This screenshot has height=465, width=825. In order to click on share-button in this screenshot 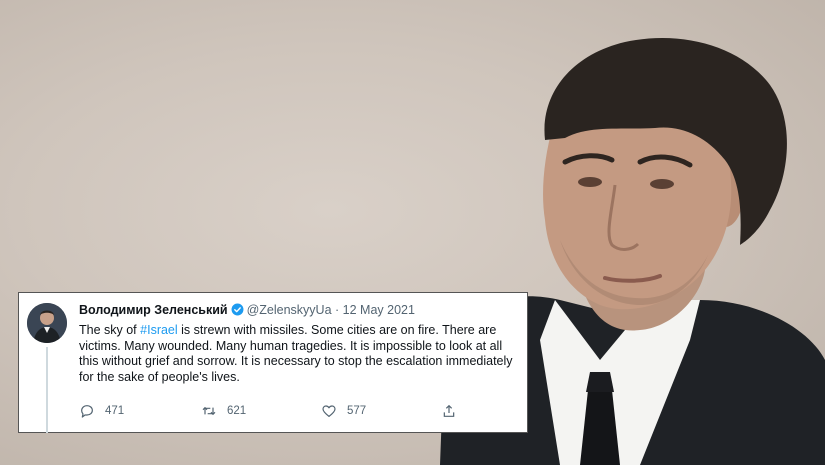, I will do `click(454, 411)`.